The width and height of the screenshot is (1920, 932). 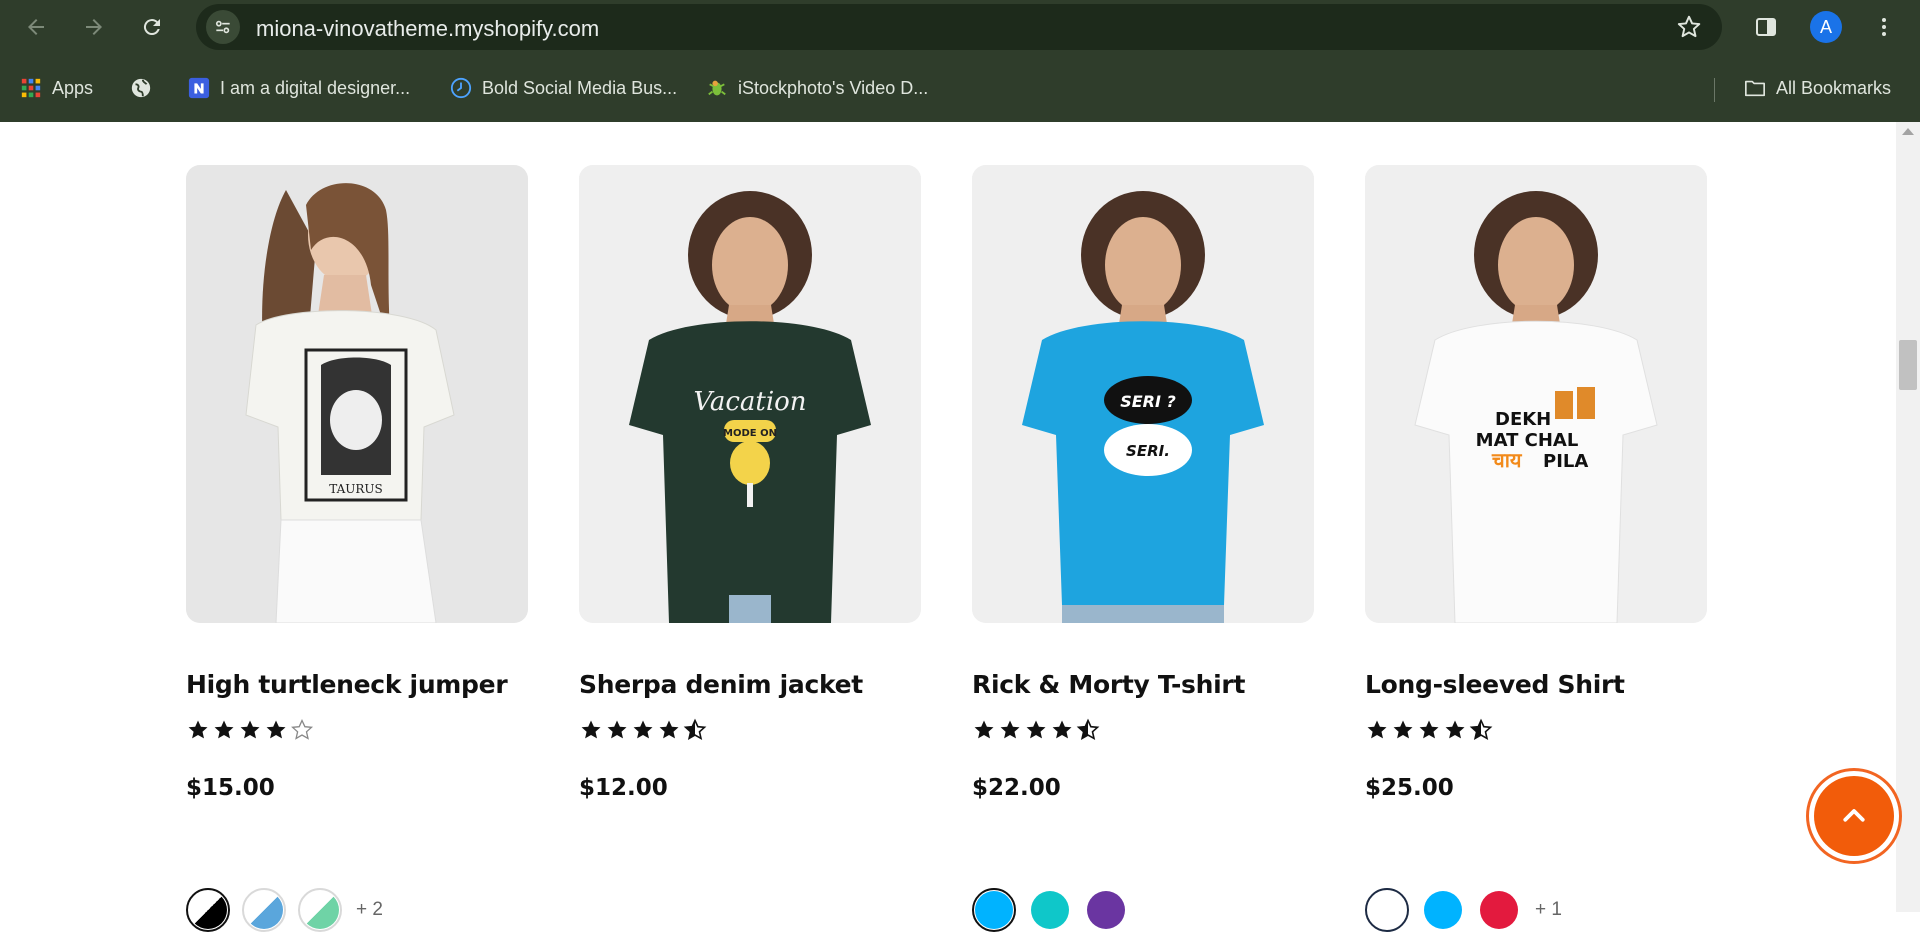 What do you see at coordinates (36, 27) in the screenshot?
I see `back-button` at bounding box center [36, 27].